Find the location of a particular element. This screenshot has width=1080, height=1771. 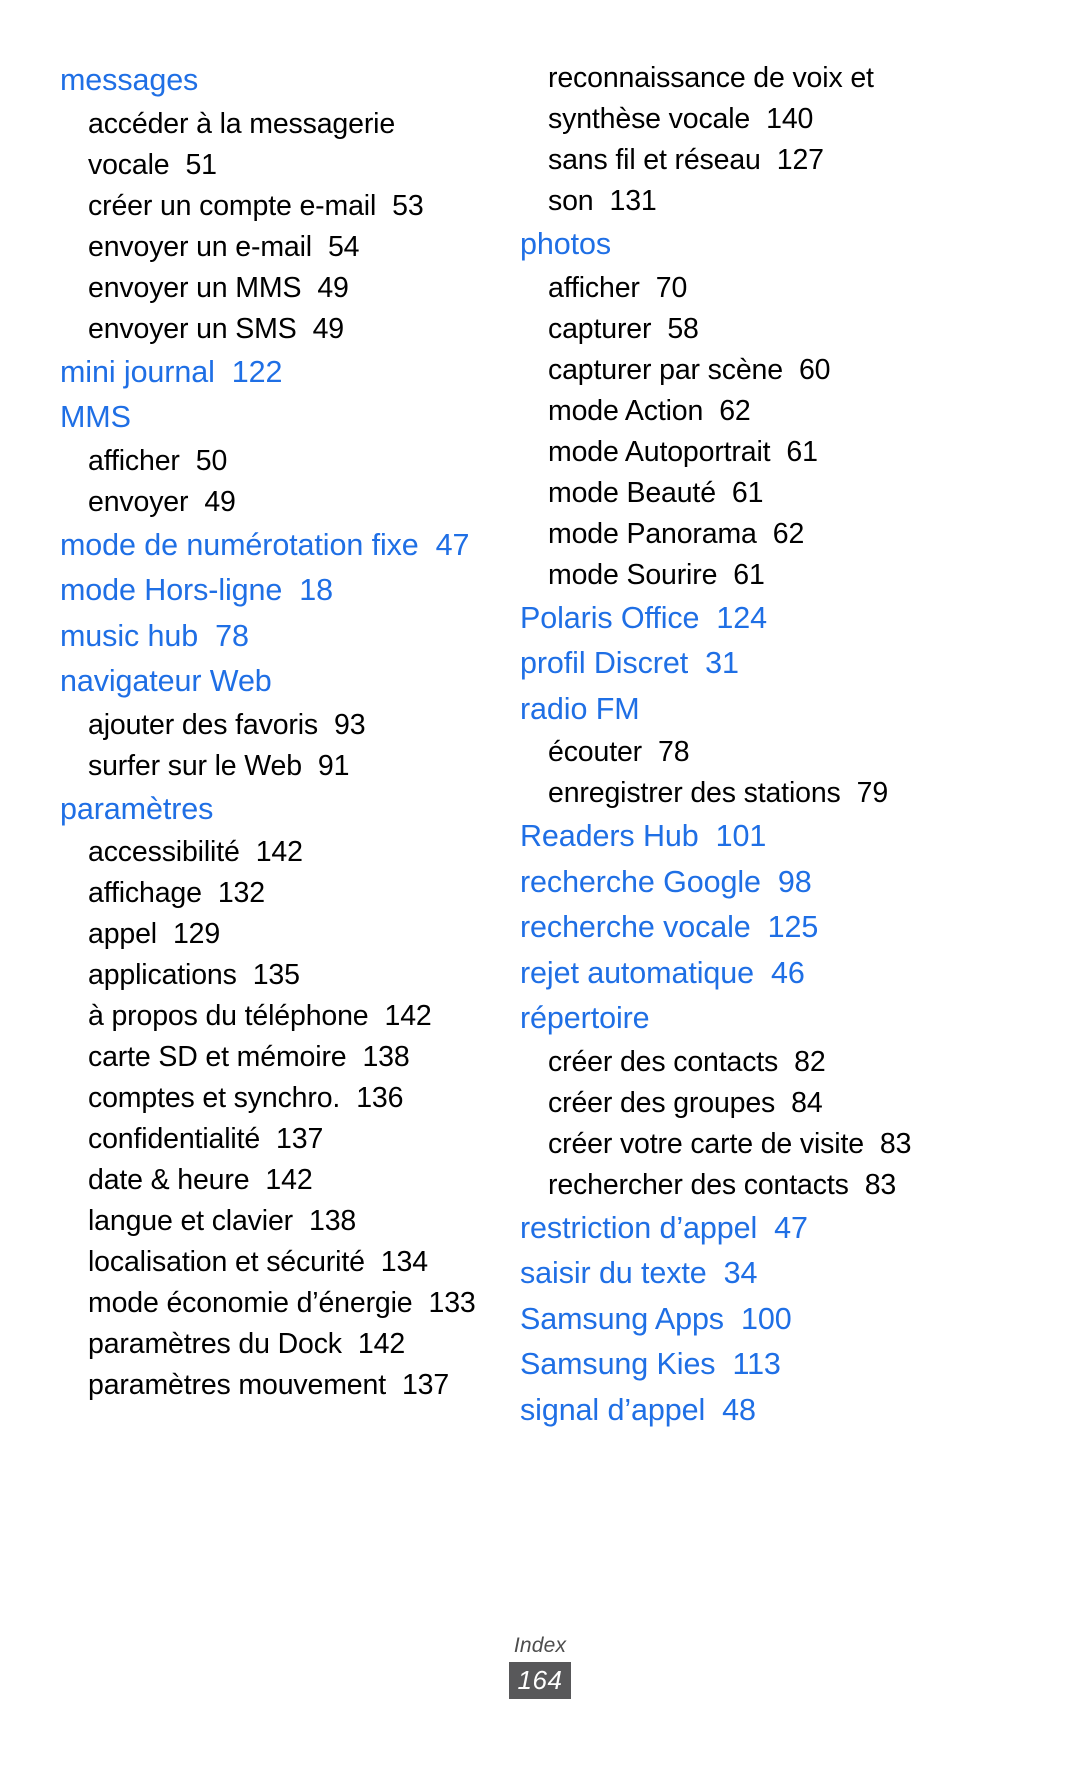

index-subentry-ajouter-des-favoris: ajouter des favoris 93 is located at coordinates (276, 725).